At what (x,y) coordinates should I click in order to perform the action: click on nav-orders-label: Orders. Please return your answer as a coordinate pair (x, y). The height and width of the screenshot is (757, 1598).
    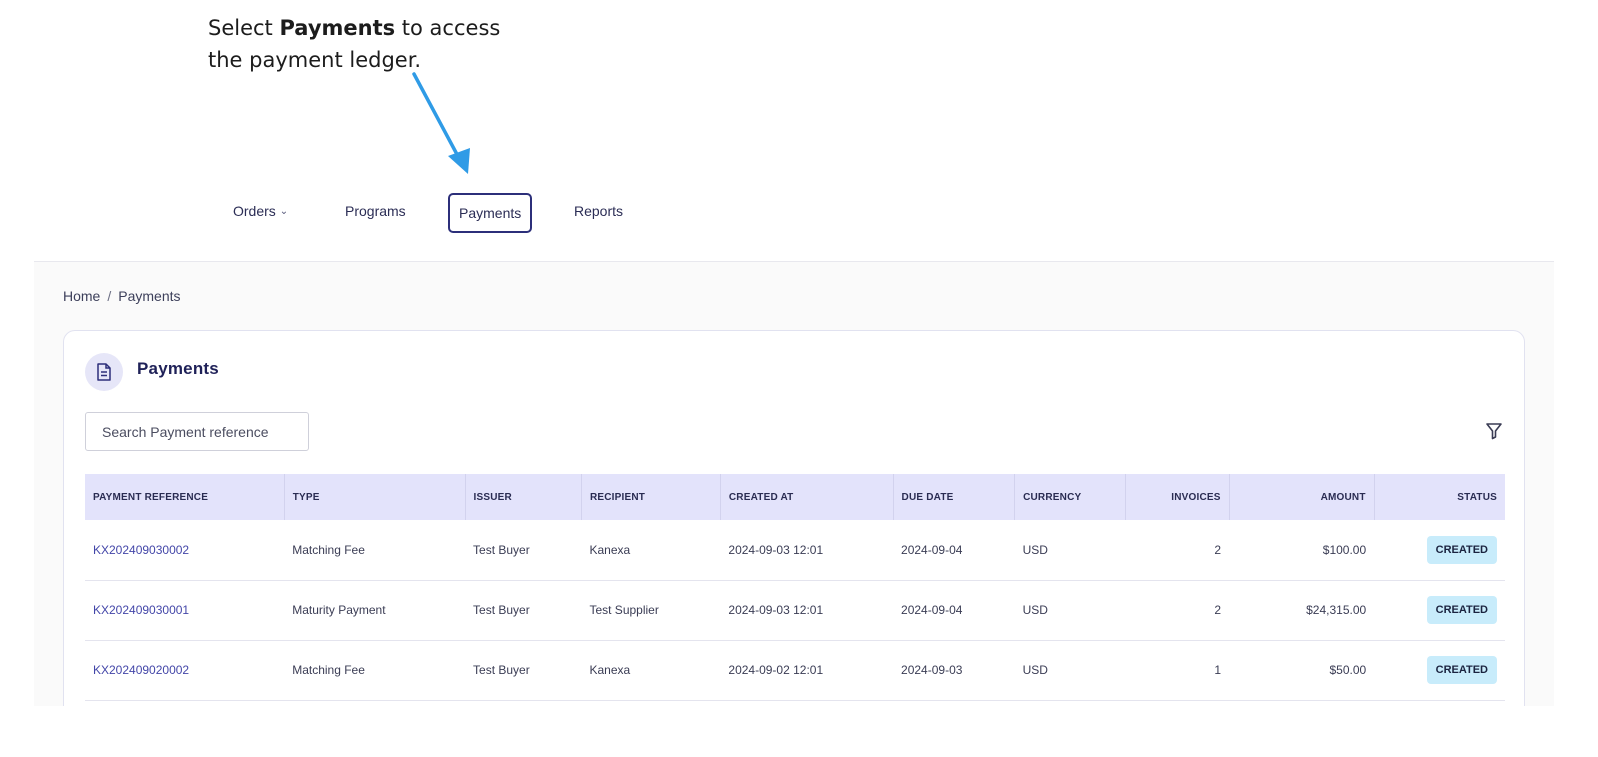
    Looking at the image, I should click on (254, 211).